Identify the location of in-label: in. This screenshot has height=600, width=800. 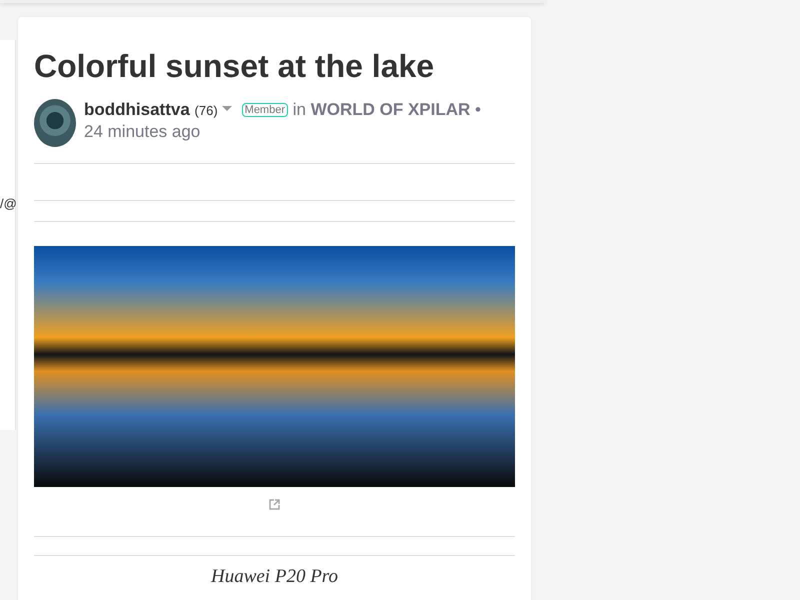
(299, 110).